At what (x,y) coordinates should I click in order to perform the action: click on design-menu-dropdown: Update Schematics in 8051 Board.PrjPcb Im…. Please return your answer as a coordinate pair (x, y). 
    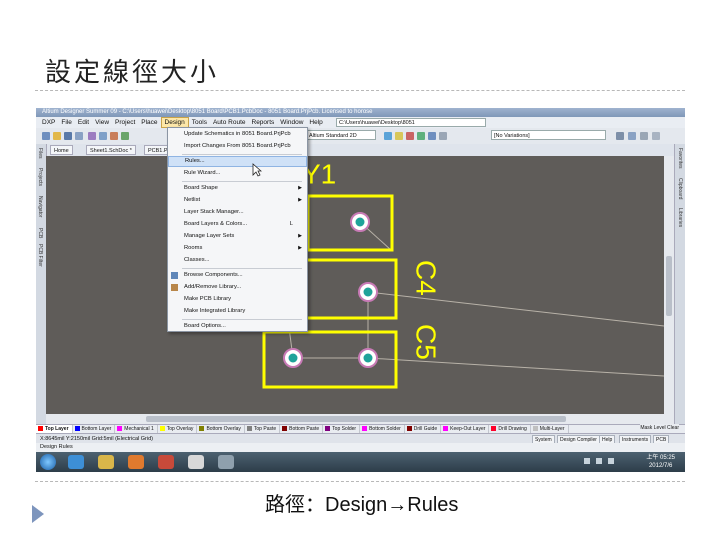
    Looking at the image, I should click on (237, 229).